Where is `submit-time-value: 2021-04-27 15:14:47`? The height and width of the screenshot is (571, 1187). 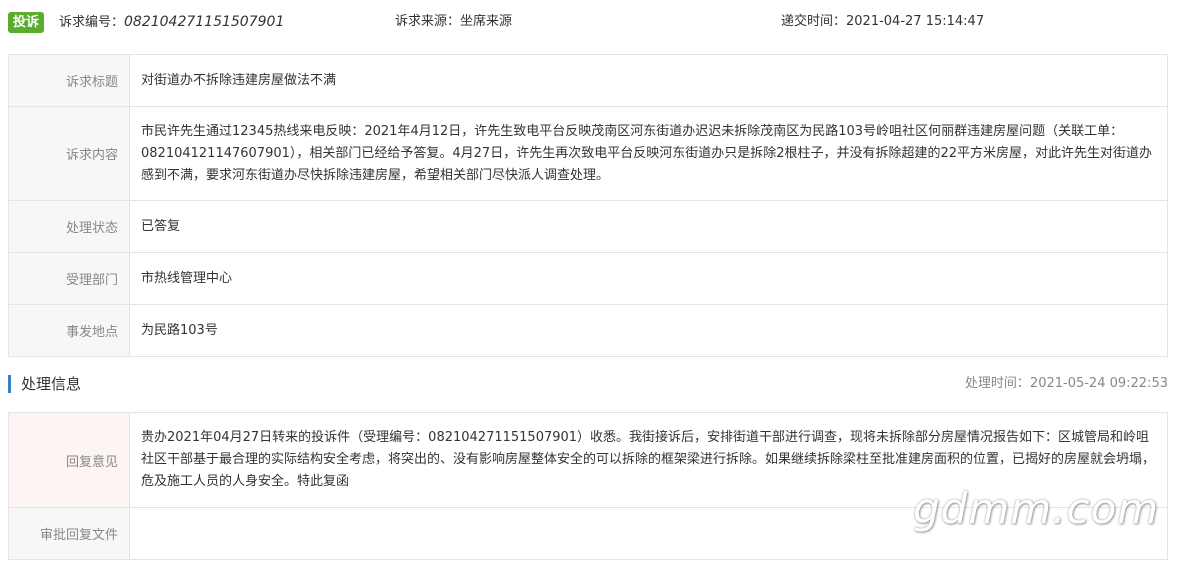
submit-time-value: 2021-04-27 15:14:47 is located at coordinates (915, 21).